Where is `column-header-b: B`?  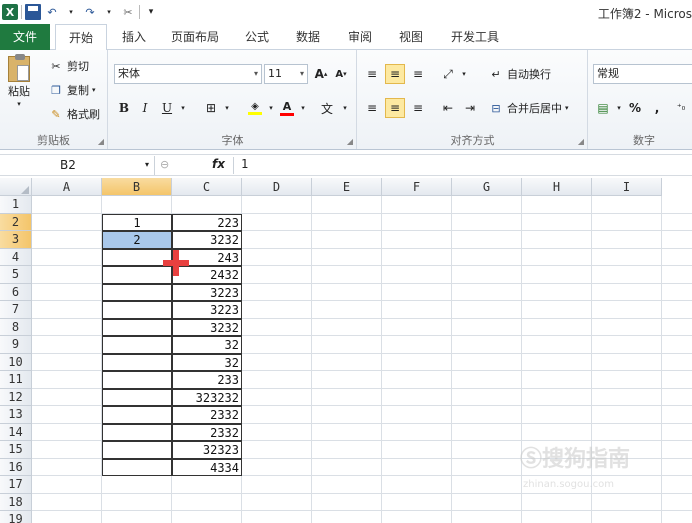 column-header-b: B is located at coordinates (137, 187).